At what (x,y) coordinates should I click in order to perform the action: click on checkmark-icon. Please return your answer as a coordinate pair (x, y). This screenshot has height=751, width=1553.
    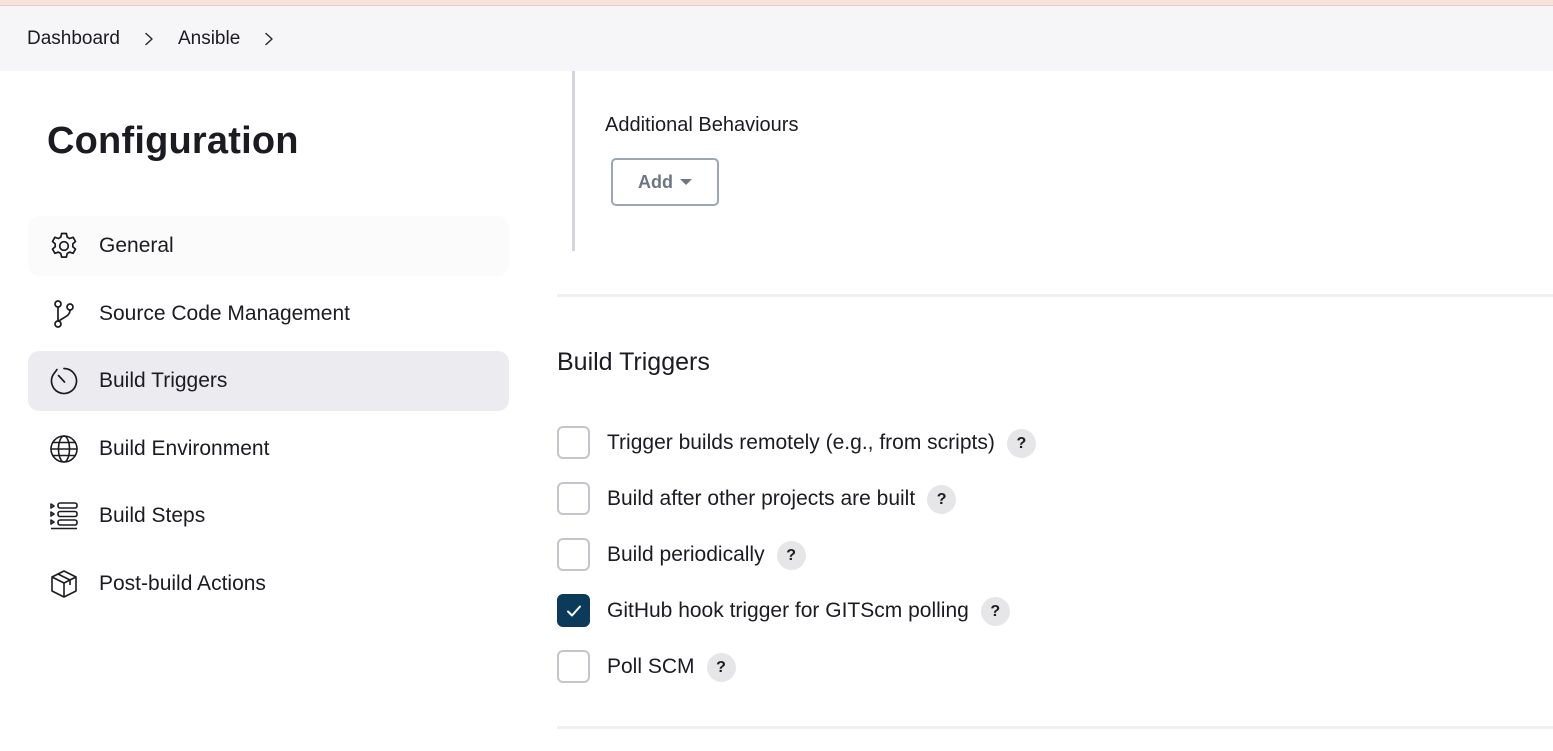
    Looking at the image, I should click on (573, 610).